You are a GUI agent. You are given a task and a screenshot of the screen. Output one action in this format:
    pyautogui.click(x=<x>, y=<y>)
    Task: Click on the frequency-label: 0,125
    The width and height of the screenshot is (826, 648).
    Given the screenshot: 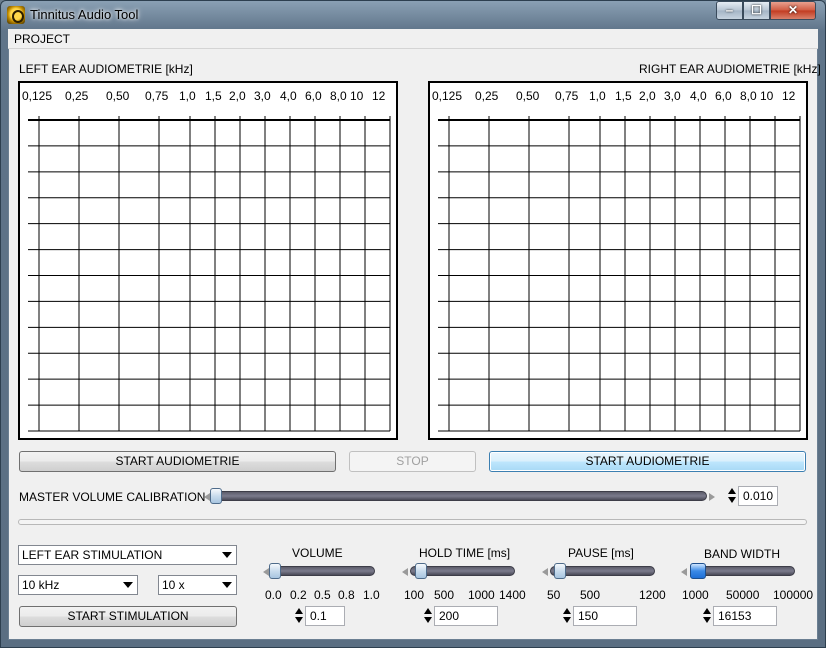 What is the action you would take?
    pyautogui.click(x=447, y=96)
    